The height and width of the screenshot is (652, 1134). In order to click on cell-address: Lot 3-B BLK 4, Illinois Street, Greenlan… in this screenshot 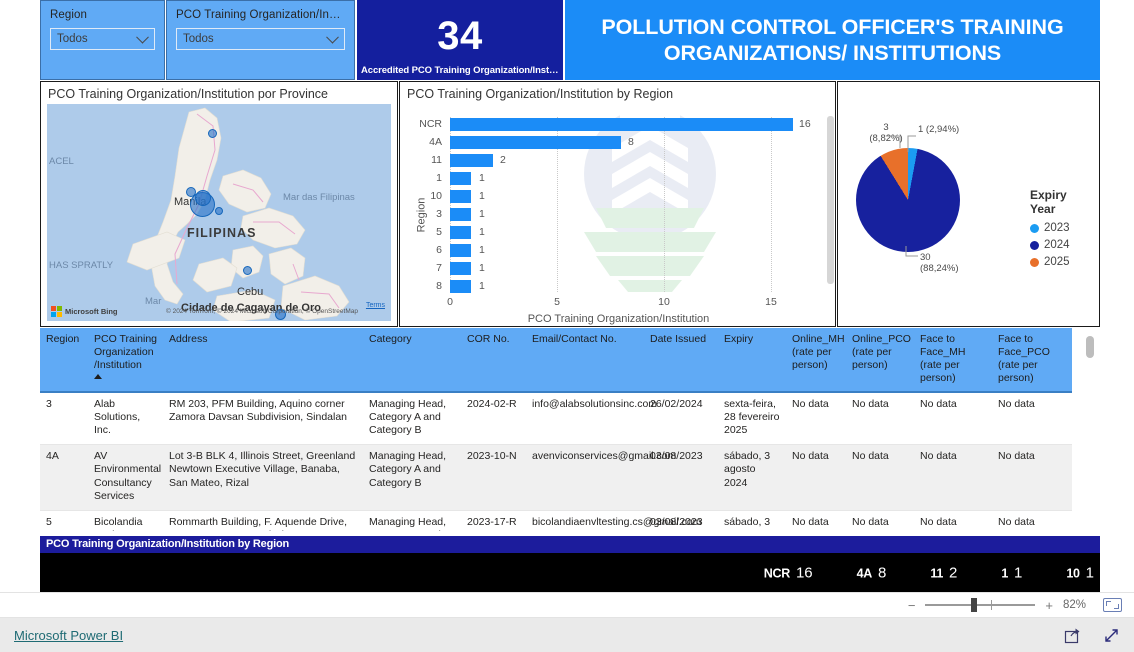, I will do `click(263, 477)`.